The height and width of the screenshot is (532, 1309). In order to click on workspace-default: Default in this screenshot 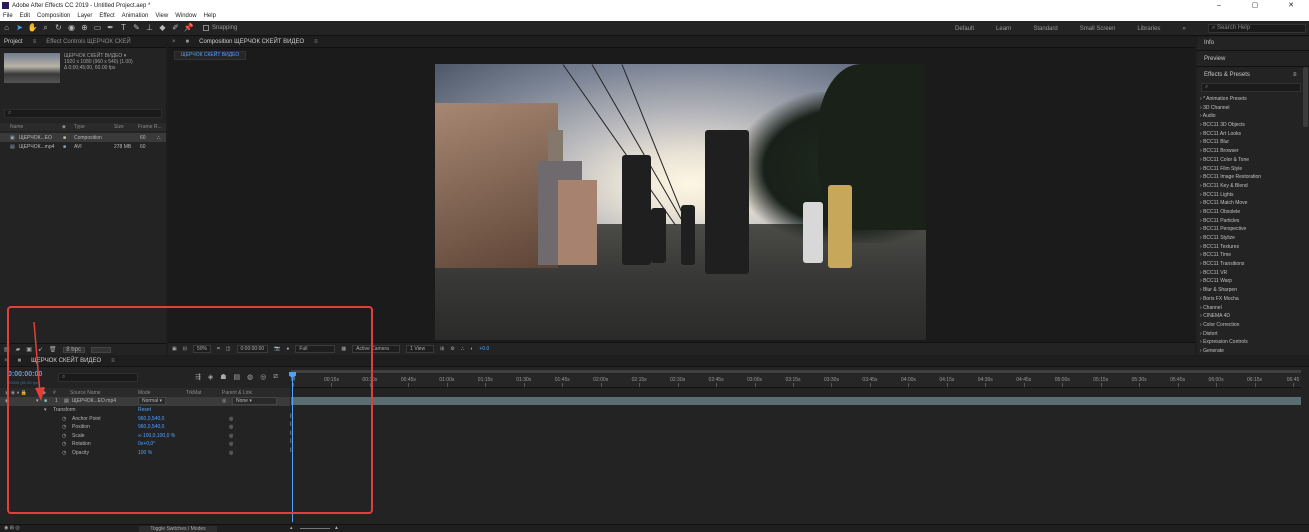, I will do `click(964, 29)`.